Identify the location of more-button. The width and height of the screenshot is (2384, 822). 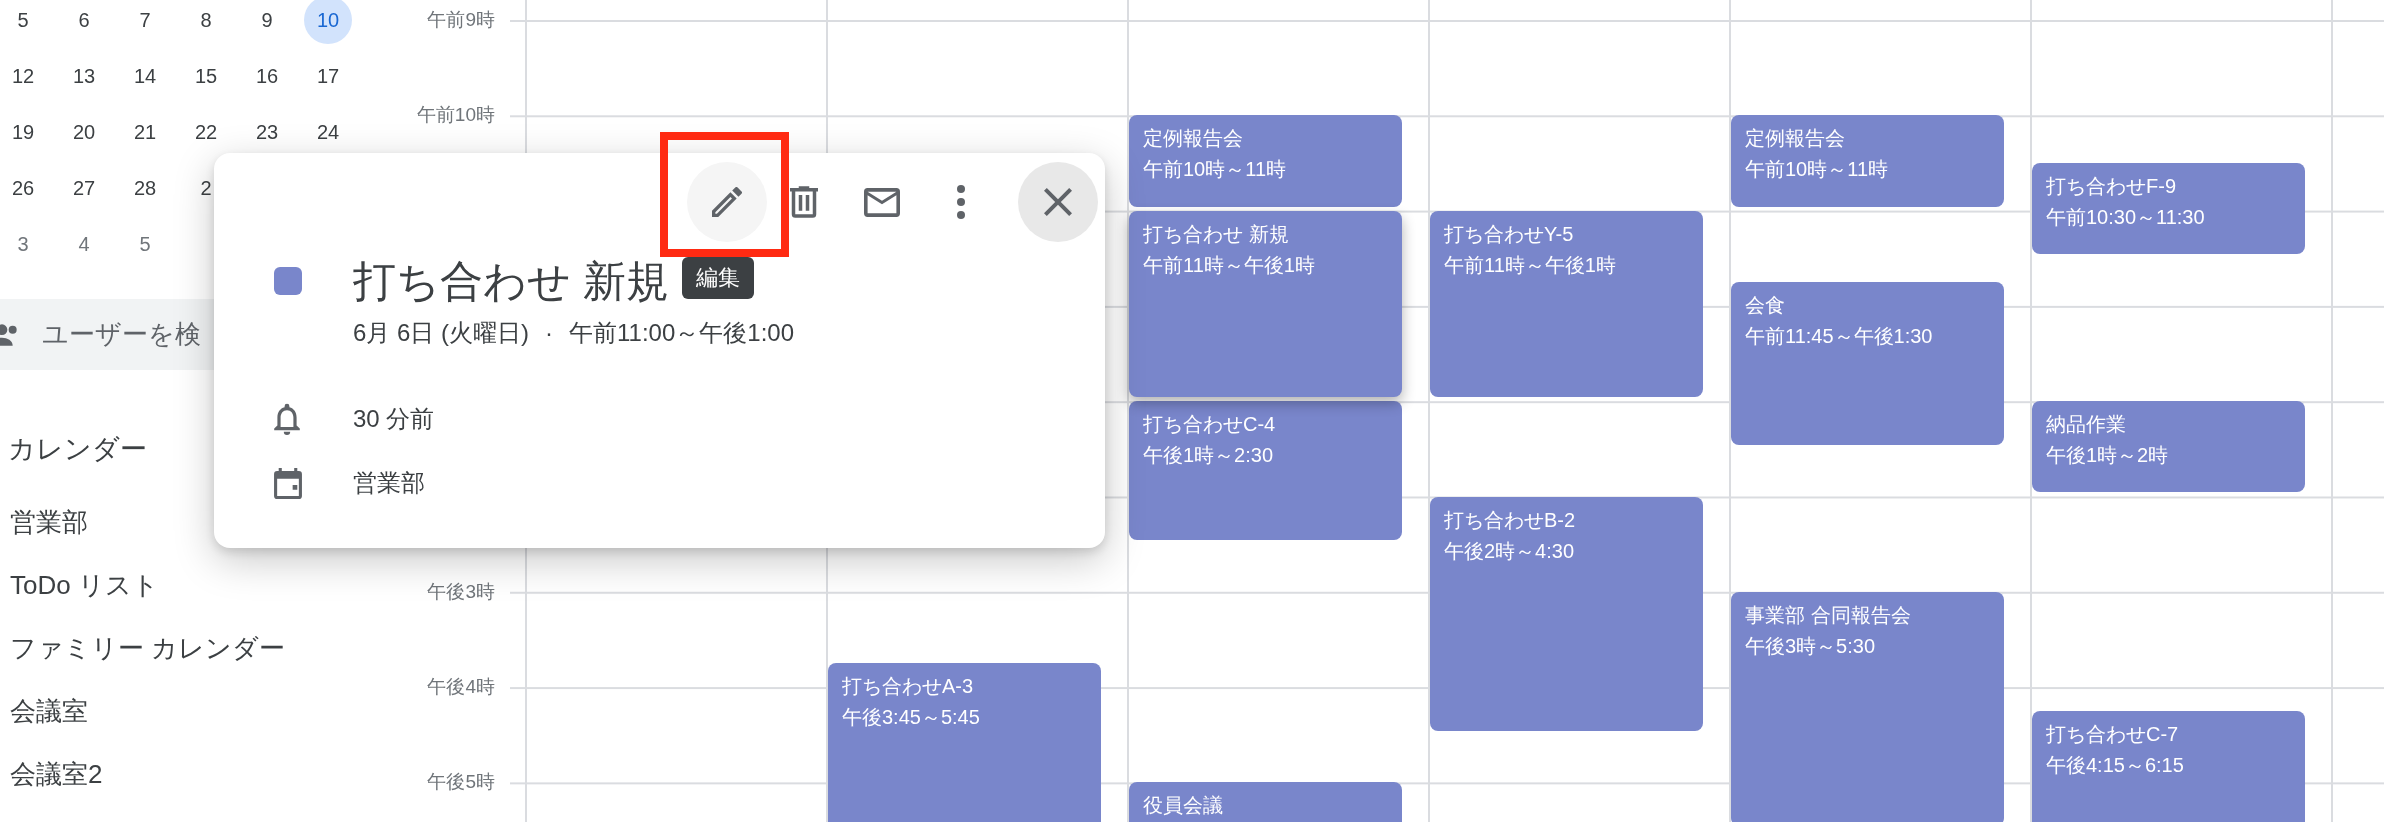
(961, 202).